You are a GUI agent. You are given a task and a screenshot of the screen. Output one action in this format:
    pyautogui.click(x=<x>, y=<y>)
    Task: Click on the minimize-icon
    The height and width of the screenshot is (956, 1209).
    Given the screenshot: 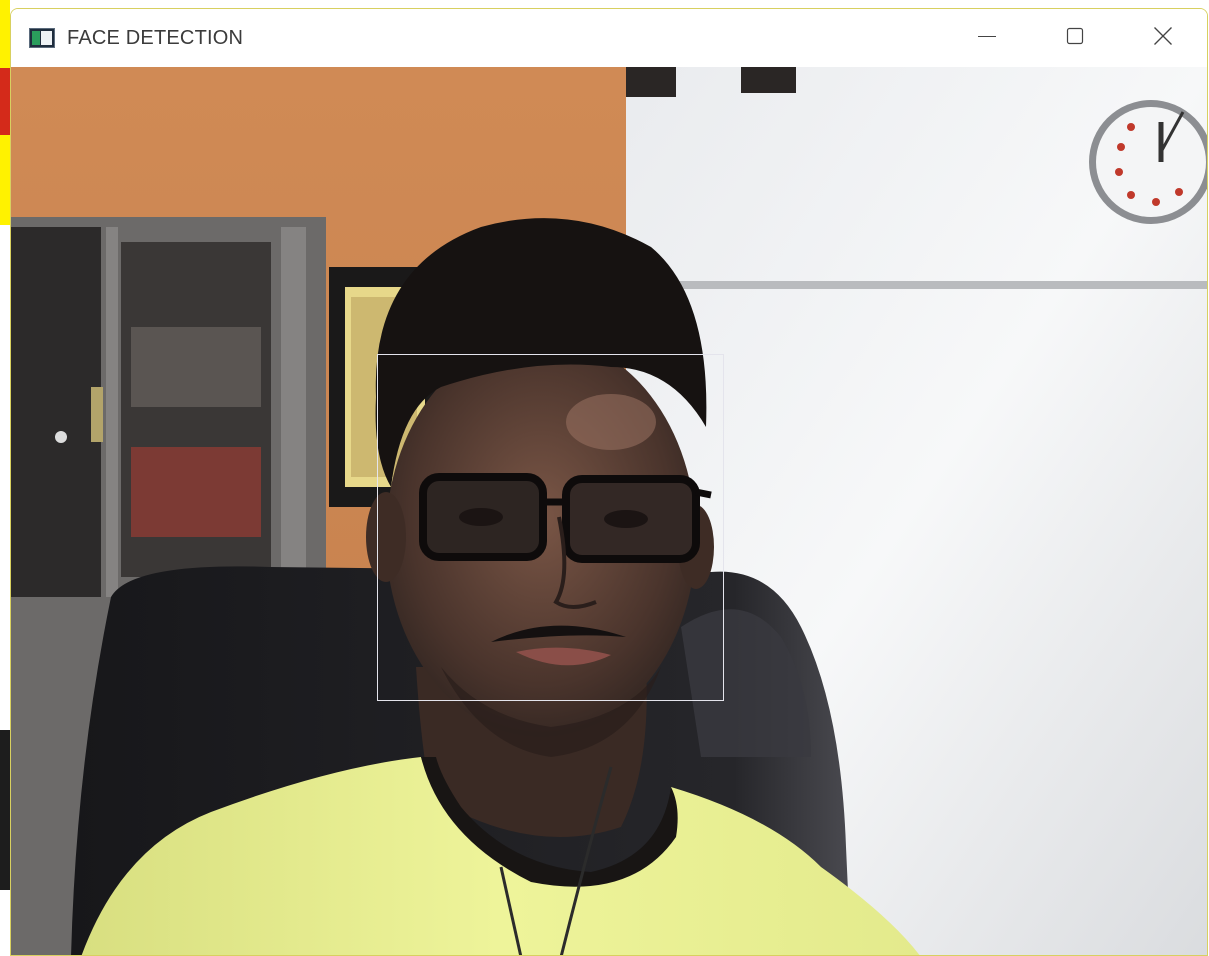 What is the action you would take?
    pyautogui.click(x=987, y=38)
    